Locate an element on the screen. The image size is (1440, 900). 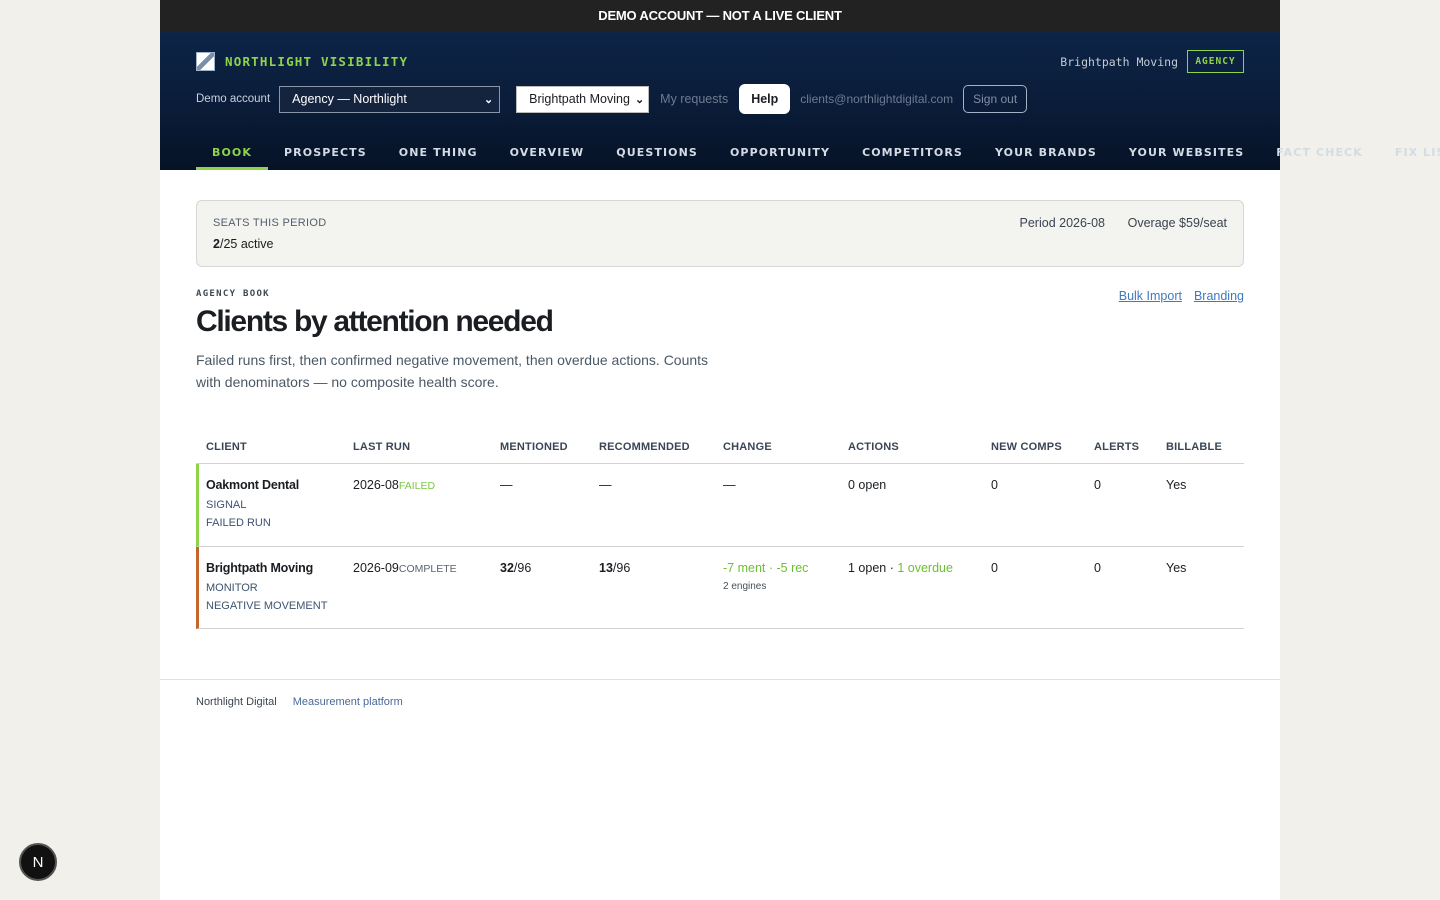
last-run-status: FAILED is located at coordinates (417, 486).